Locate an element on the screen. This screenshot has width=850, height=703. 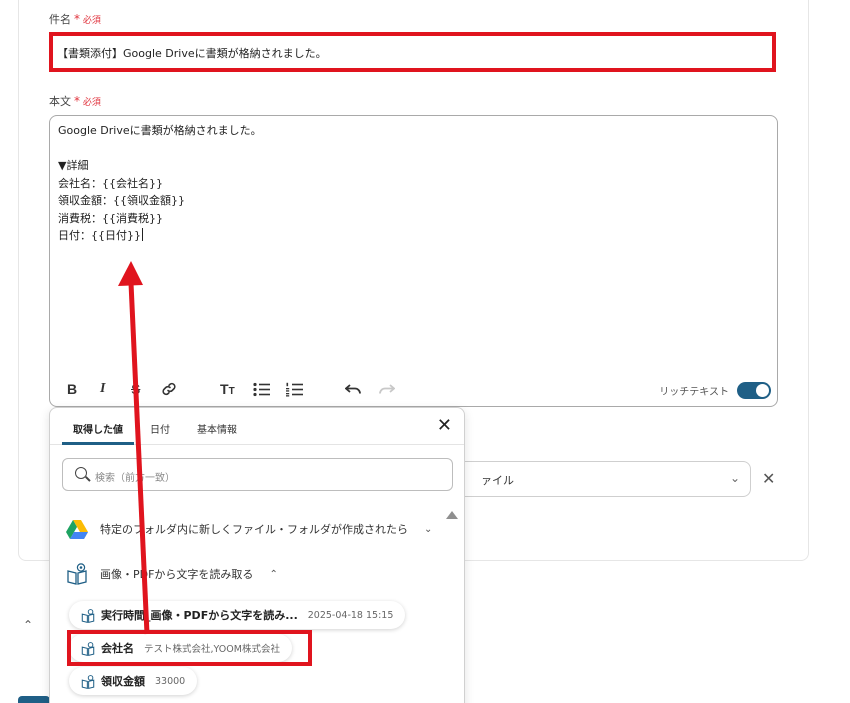
arrow-shaft is located at coordinates (139, 458).